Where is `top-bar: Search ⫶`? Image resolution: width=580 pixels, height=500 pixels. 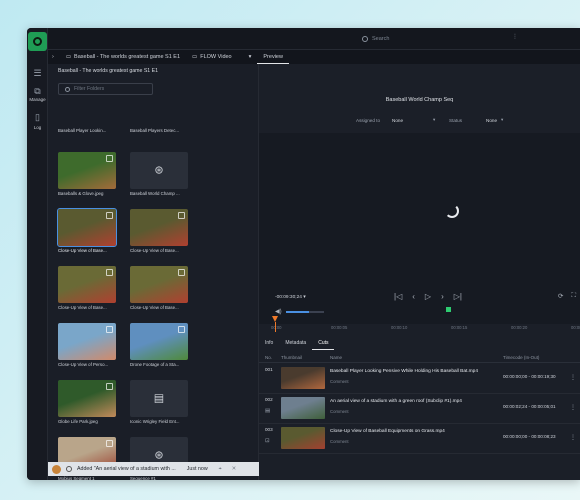 top-bar: Search ⫶ is located at coordinates (314, 39).